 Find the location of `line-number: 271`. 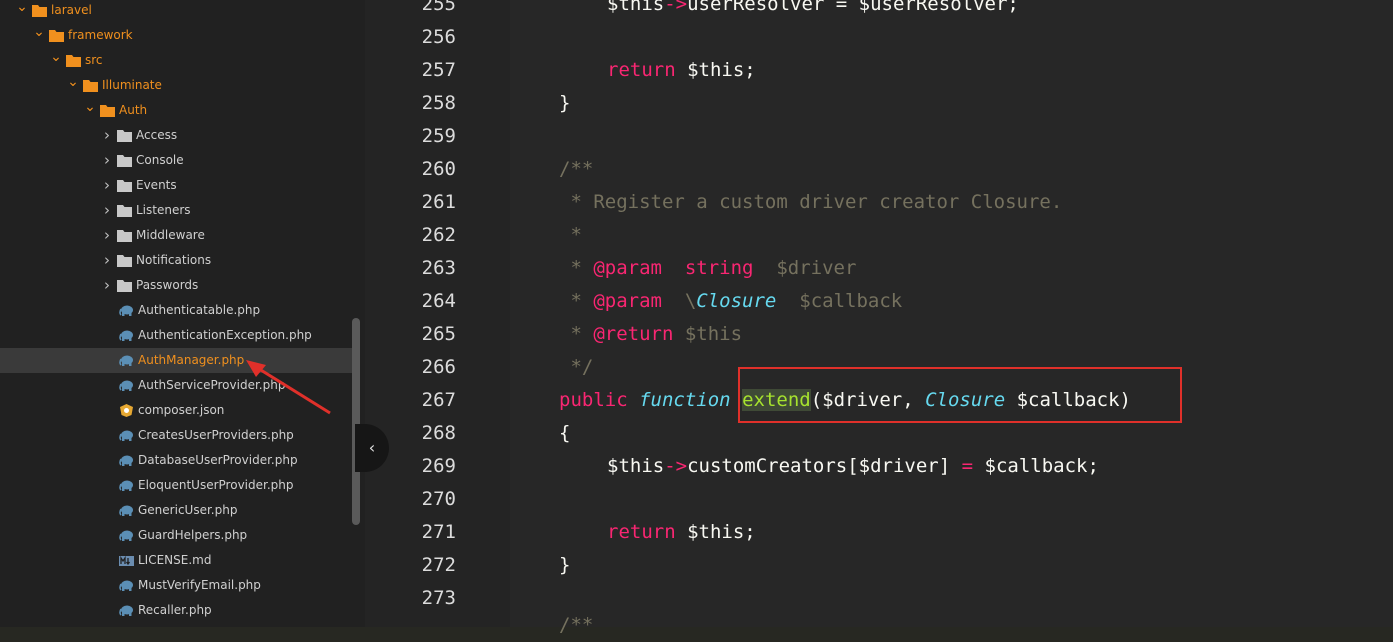

line-number: 271 is located at coordinates (438, 532).